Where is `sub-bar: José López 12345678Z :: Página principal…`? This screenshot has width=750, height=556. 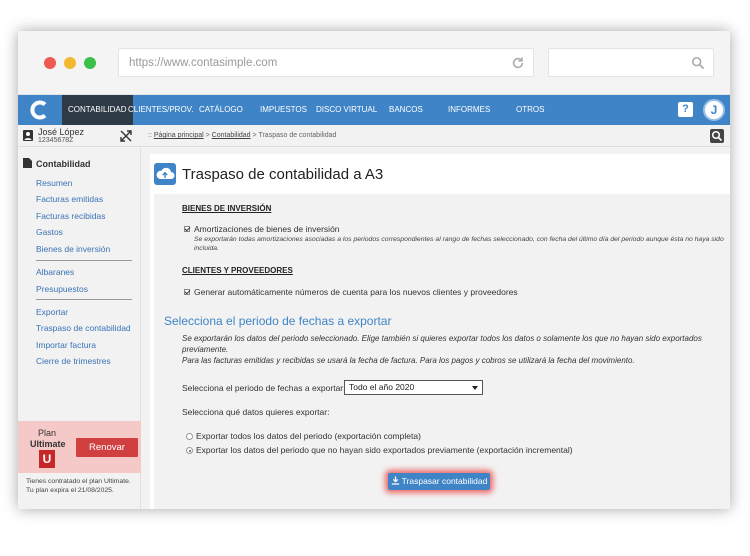
sub-bar: José López 12345678Z :: Página principal… is located at coordinates (374, 136).